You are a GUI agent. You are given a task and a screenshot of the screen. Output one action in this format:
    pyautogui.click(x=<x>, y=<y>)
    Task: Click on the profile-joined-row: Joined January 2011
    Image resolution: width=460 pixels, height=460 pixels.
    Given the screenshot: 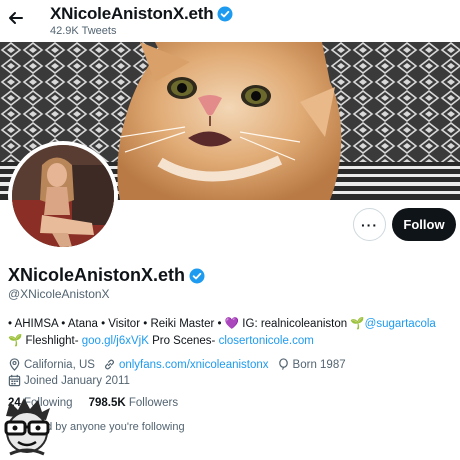 What is the action you would take?
    pyautogui.click(x=73, y=380)
    